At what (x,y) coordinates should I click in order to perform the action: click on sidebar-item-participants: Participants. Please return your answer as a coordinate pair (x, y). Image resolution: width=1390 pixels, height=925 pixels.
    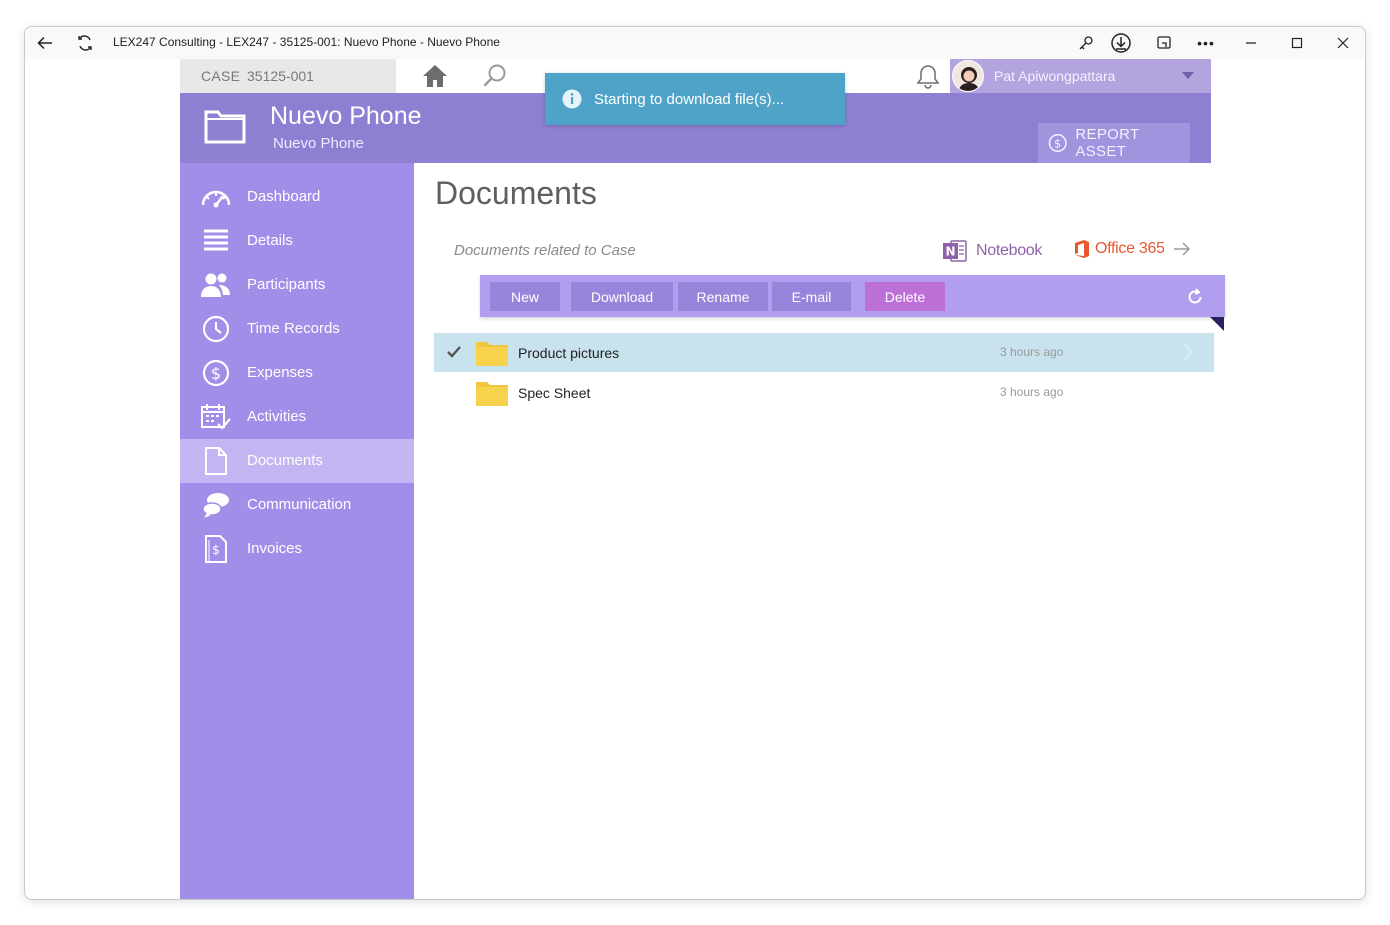
    Looking at the image, I should click on (297, 285).